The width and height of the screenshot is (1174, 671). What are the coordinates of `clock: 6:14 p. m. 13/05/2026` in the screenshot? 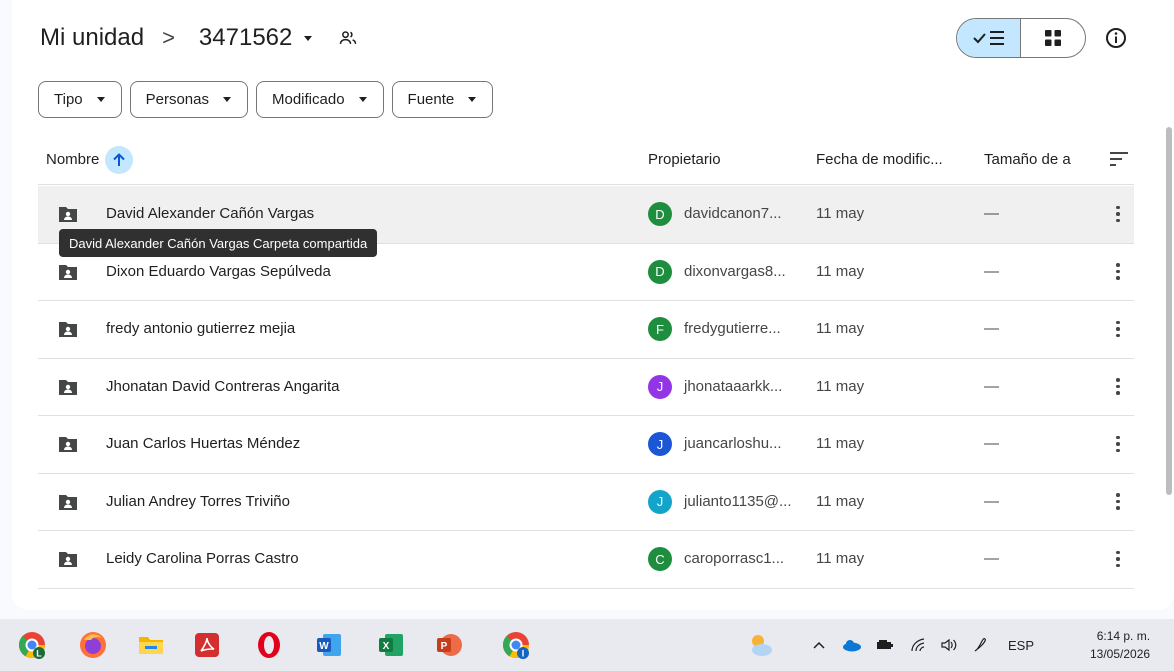 It's located at (1120, 645).